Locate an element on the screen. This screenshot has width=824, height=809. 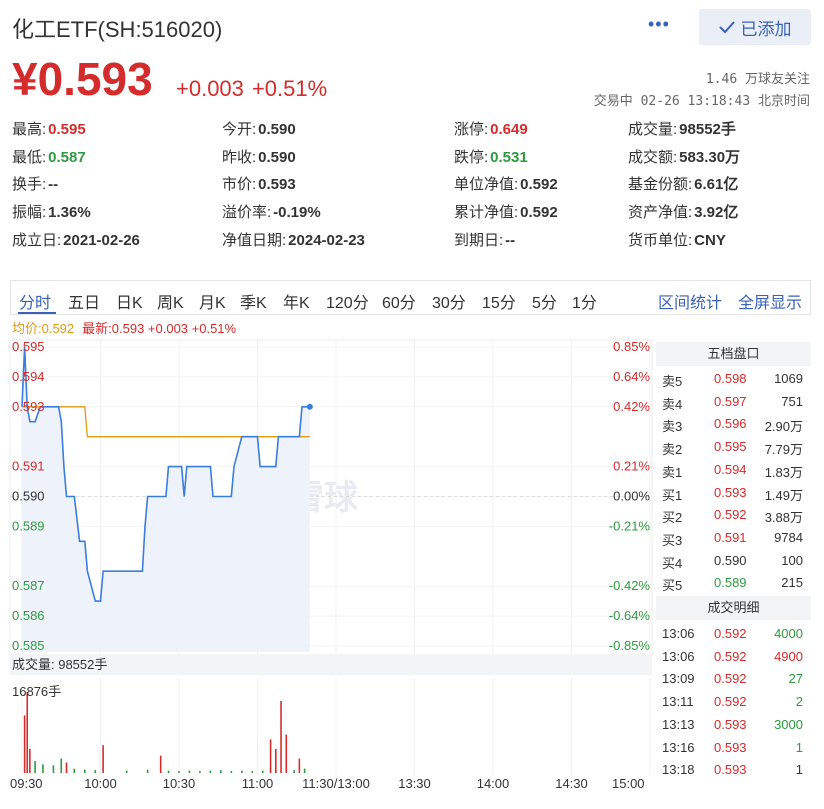
row-price: 0.595 is located at coordinates (730, 447).